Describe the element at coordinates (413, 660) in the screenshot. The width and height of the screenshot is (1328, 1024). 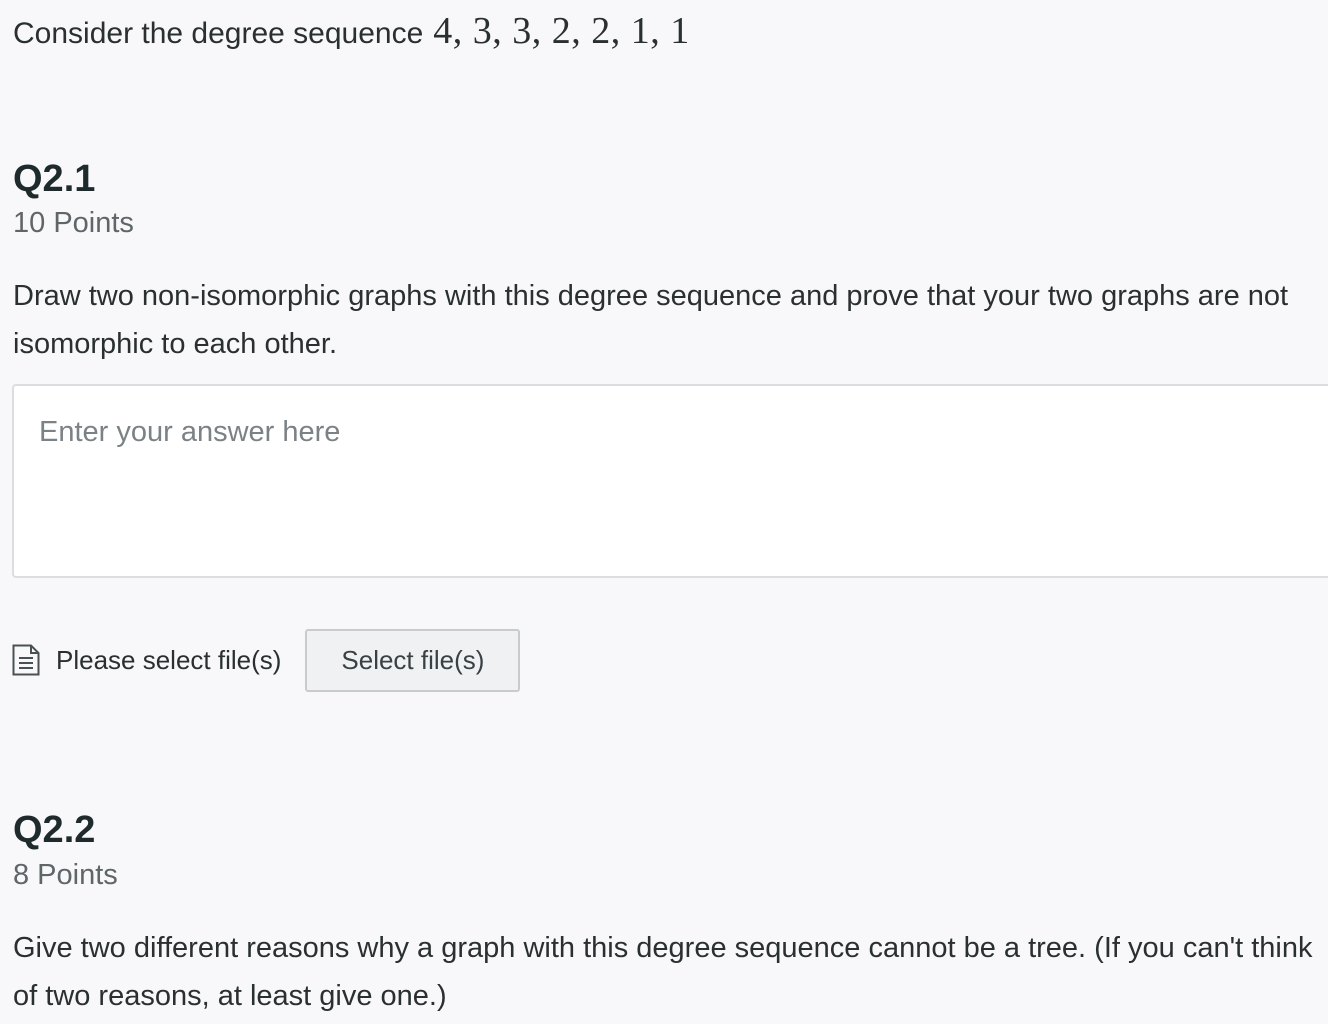
I see `select-files-button: Select file(s)` at that location.